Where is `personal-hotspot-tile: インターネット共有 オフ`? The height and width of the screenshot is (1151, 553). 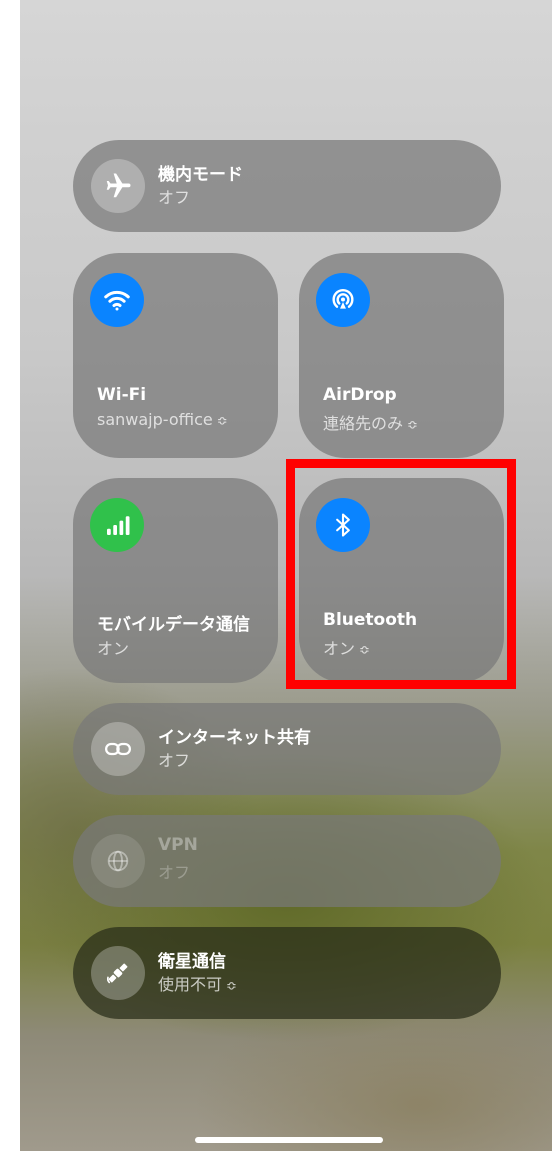
personal-hotspot-tile: インターネット共有 オフ is located at coordinates (287, 749).